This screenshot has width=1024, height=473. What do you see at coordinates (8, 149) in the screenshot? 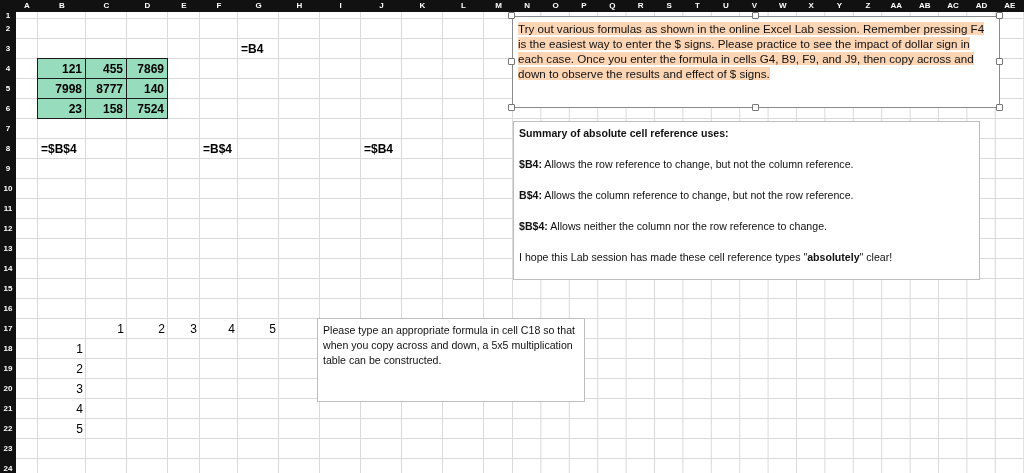
I see `row-header: 8` at bounding box center [8, 149].